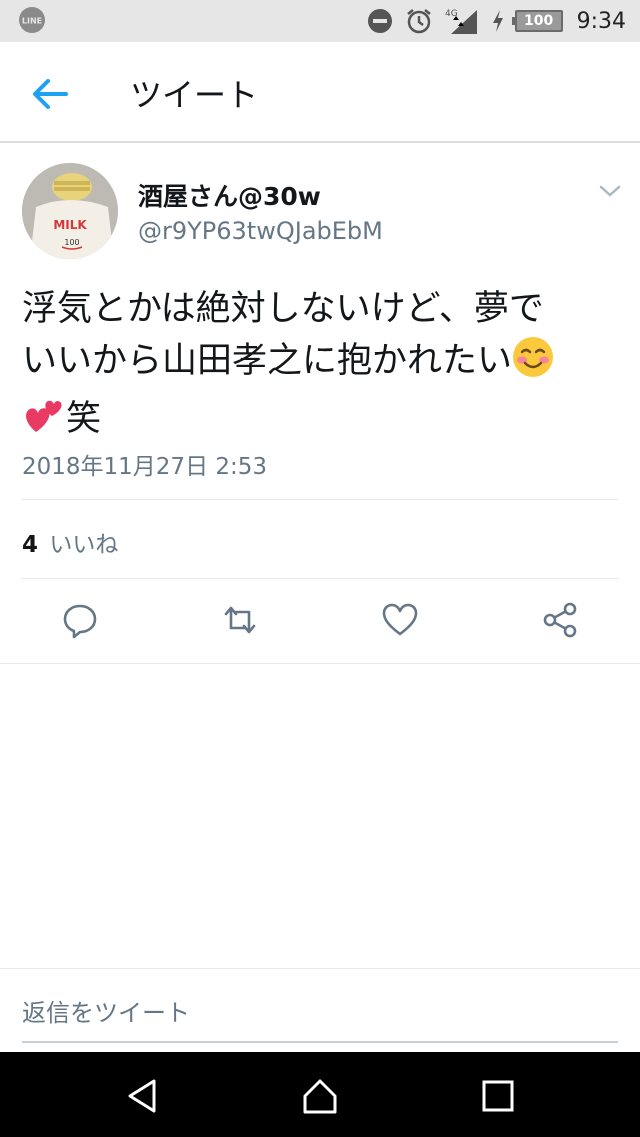 This screenshot has width=640, height=1137. What do you see at coordinates (145, 467) in the screenshot?
I see `tweet-timestamp: 2018年11月27日 2:53` at bounding box center [145, 467].